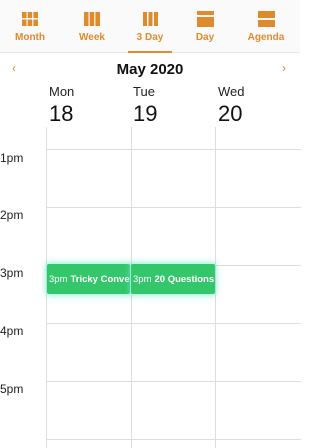 The image size is (320, 448). I want to click on column-divider, so click(215, 287).